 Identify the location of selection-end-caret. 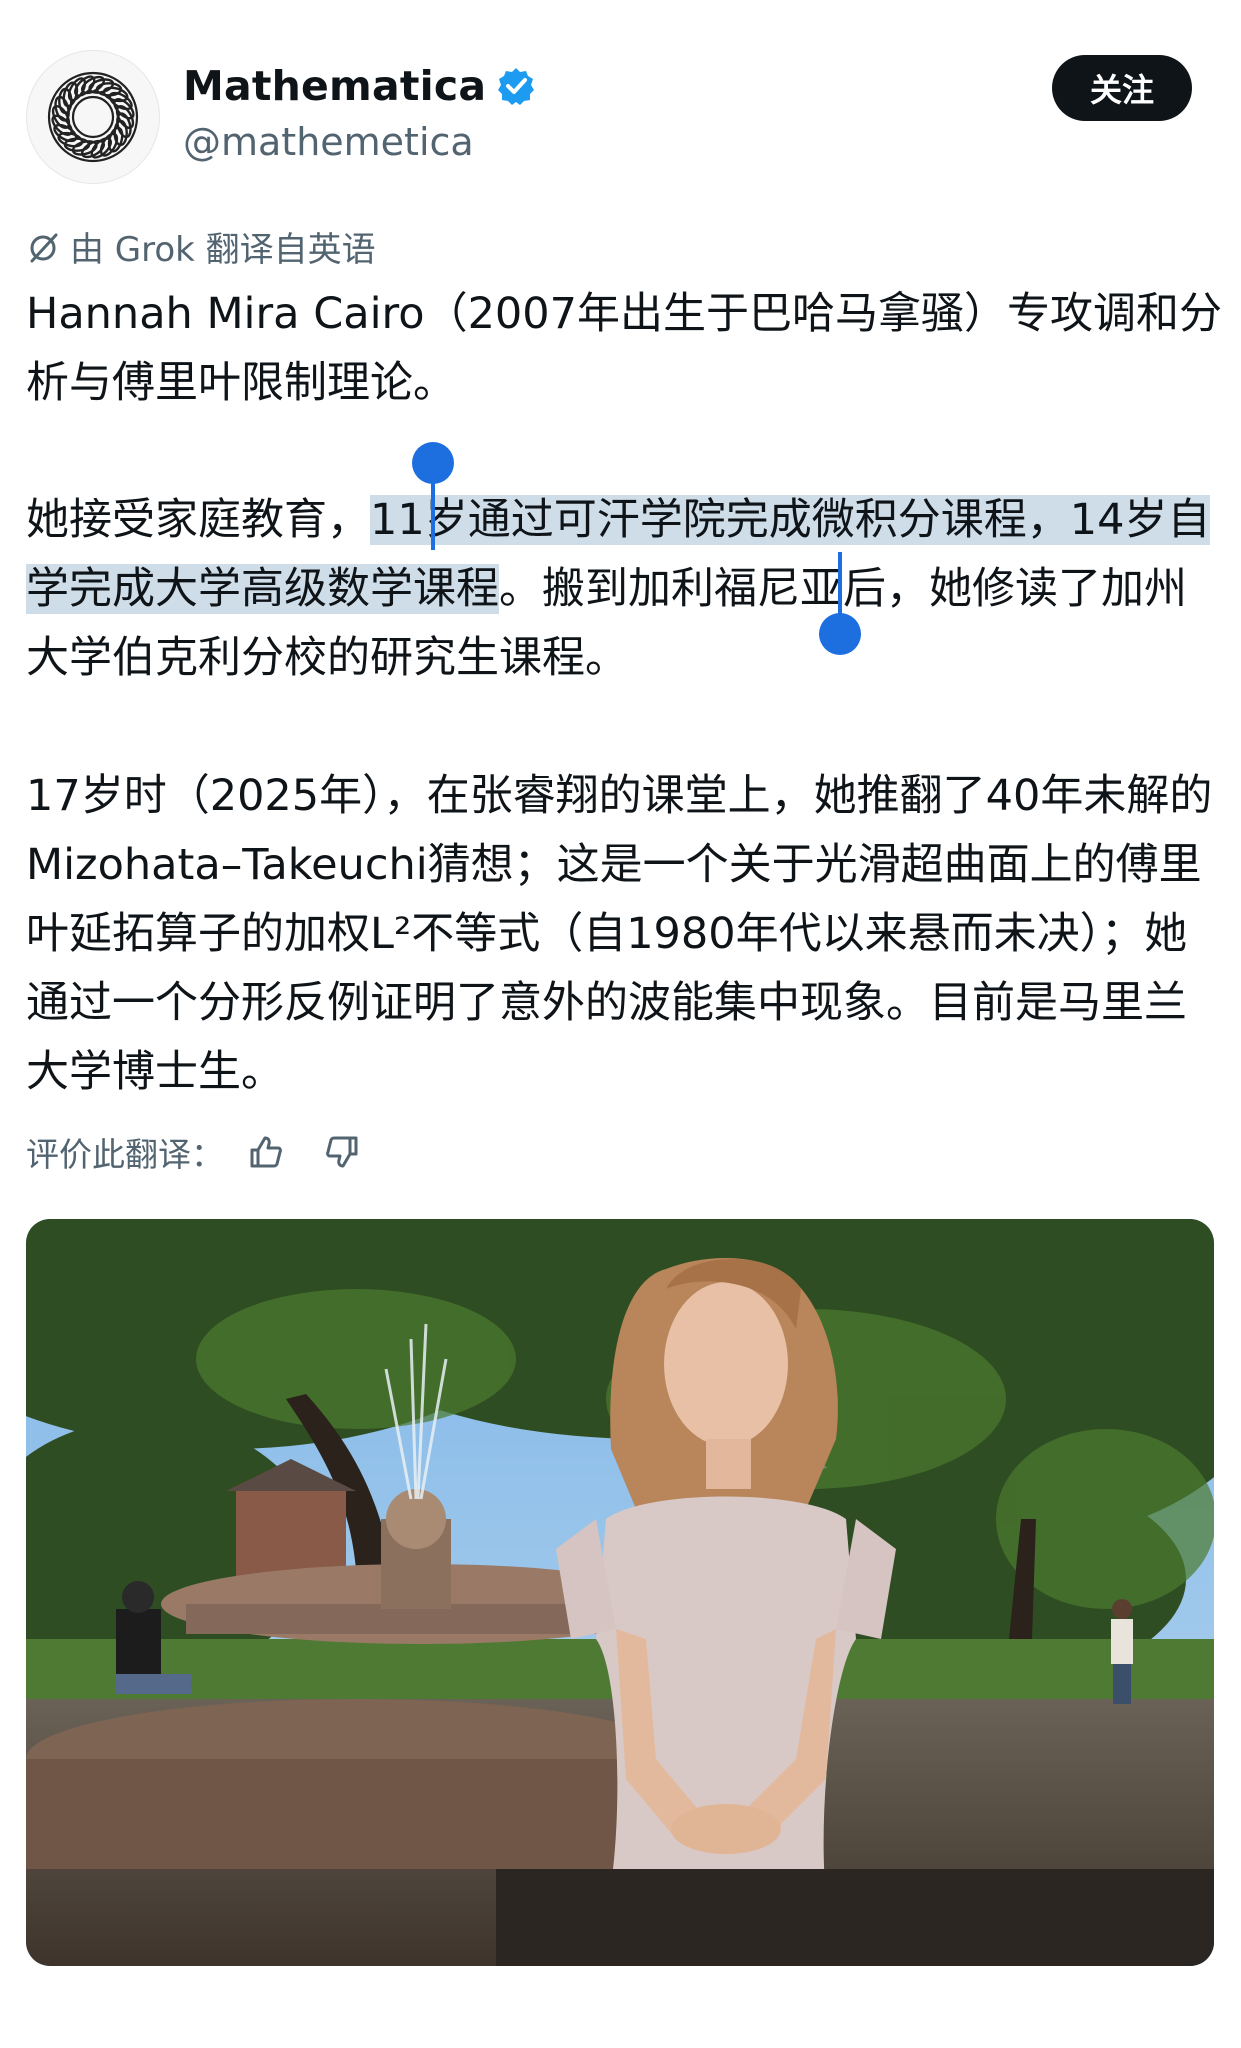
(840, 587).